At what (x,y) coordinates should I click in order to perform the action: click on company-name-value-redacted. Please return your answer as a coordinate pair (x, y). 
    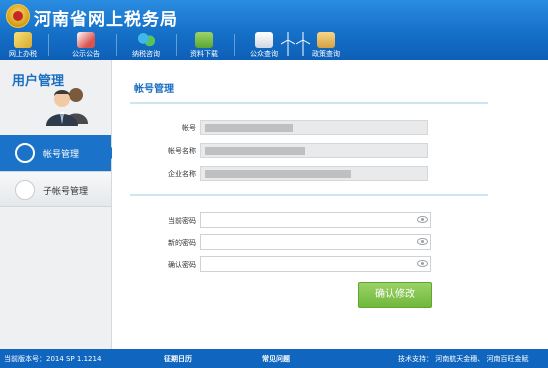
    Looking at the image, I should click on (278, 174).